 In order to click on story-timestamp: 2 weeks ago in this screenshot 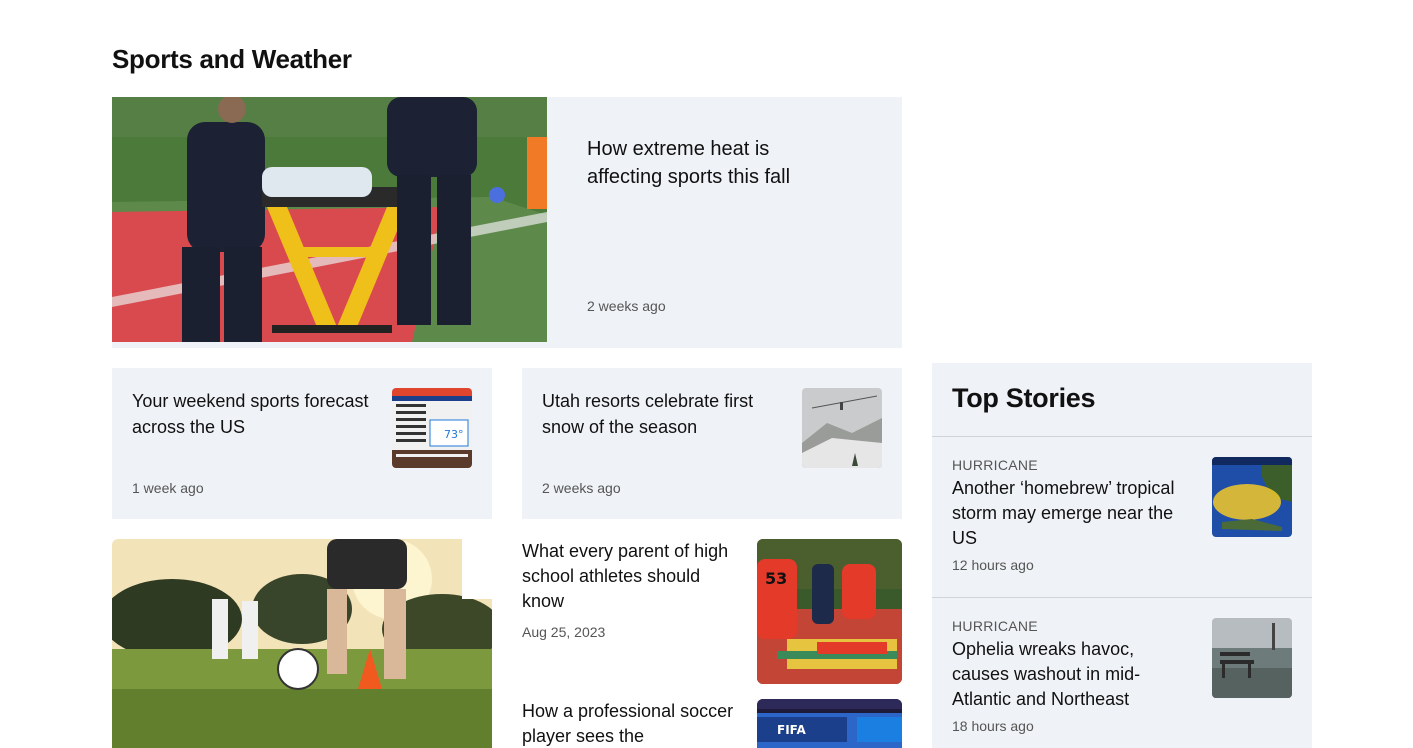, I will do `click(581, 488)`.